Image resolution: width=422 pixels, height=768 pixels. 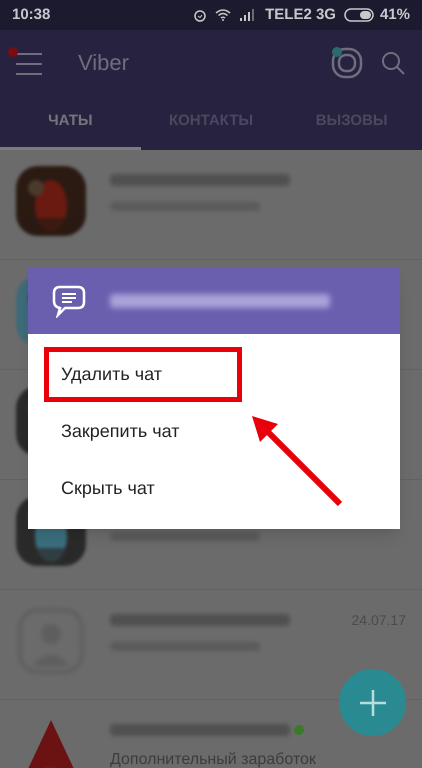 What do you see at coordinates (108, 488) in the screenshot?
I see `menu-item: Скрыть чат` at bounding box center [108, 488].